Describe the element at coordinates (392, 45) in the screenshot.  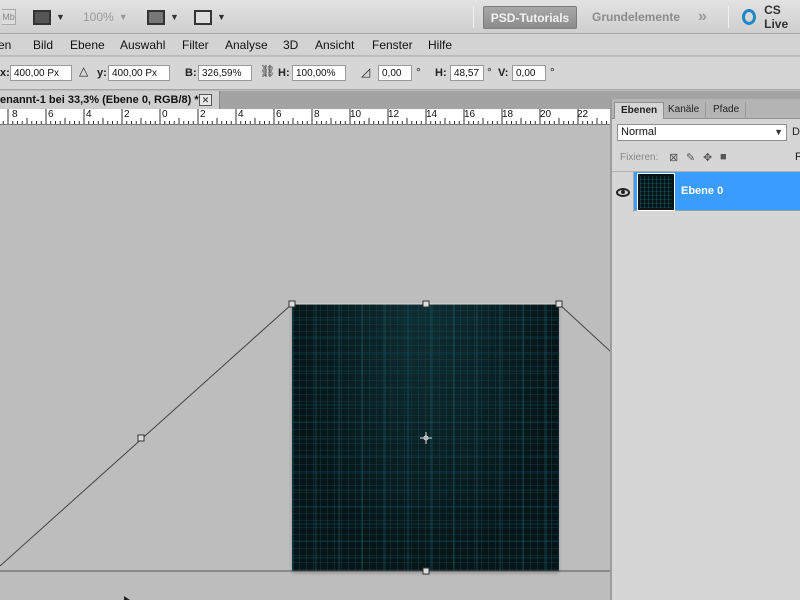
I see `menu-fenster: Fenster` at that location.